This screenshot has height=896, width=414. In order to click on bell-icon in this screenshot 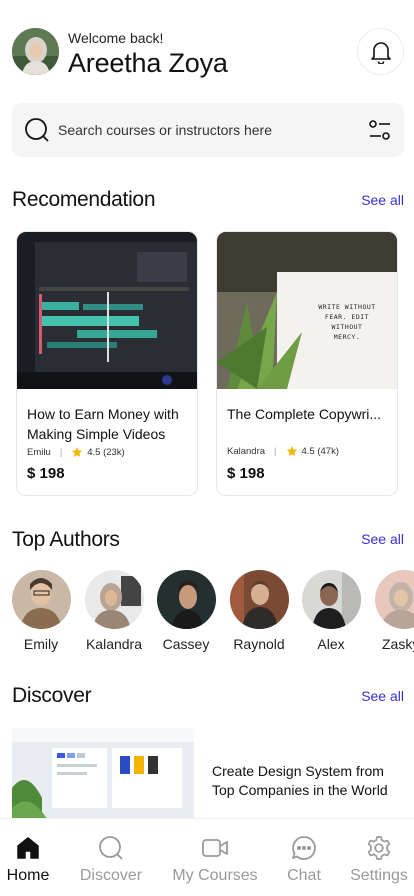, I will do `click(380, 52)`.